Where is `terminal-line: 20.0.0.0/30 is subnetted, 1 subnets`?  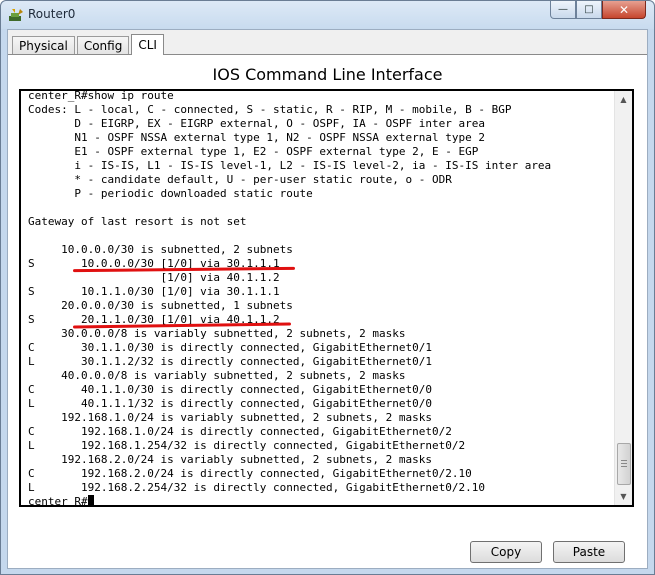
terminal-line: 20.0.0.0/30 is subnetted, 1 subnets is located at coordinates (160, 305).